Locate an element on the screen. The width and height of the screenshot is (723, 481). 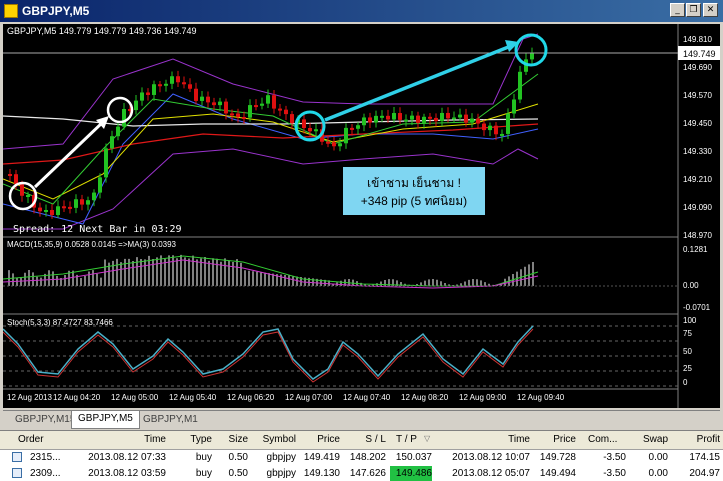
stoch-axis-label: 50 is located at coordinates (687, 351).